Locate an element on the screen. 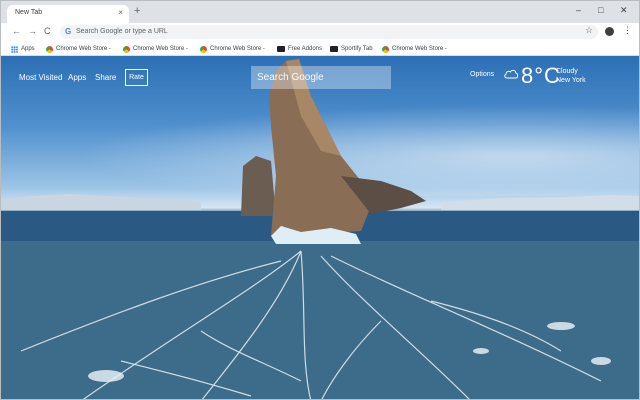  forward-arrow-icon: → is located at coordinates (32, 31).